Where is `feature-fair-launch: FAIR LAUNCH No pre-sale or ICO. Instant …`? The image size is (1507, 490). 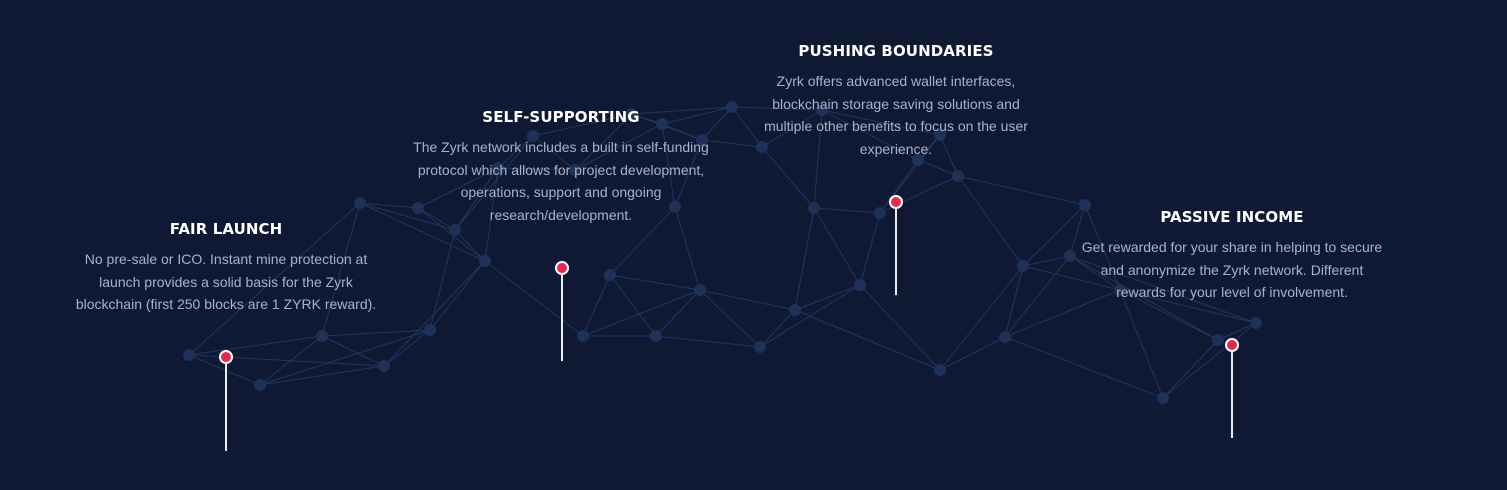
feature-fair-launch: FAIR LAUNCH No pre-sale or ICO. Instant … is located at coordinates (226, 268).